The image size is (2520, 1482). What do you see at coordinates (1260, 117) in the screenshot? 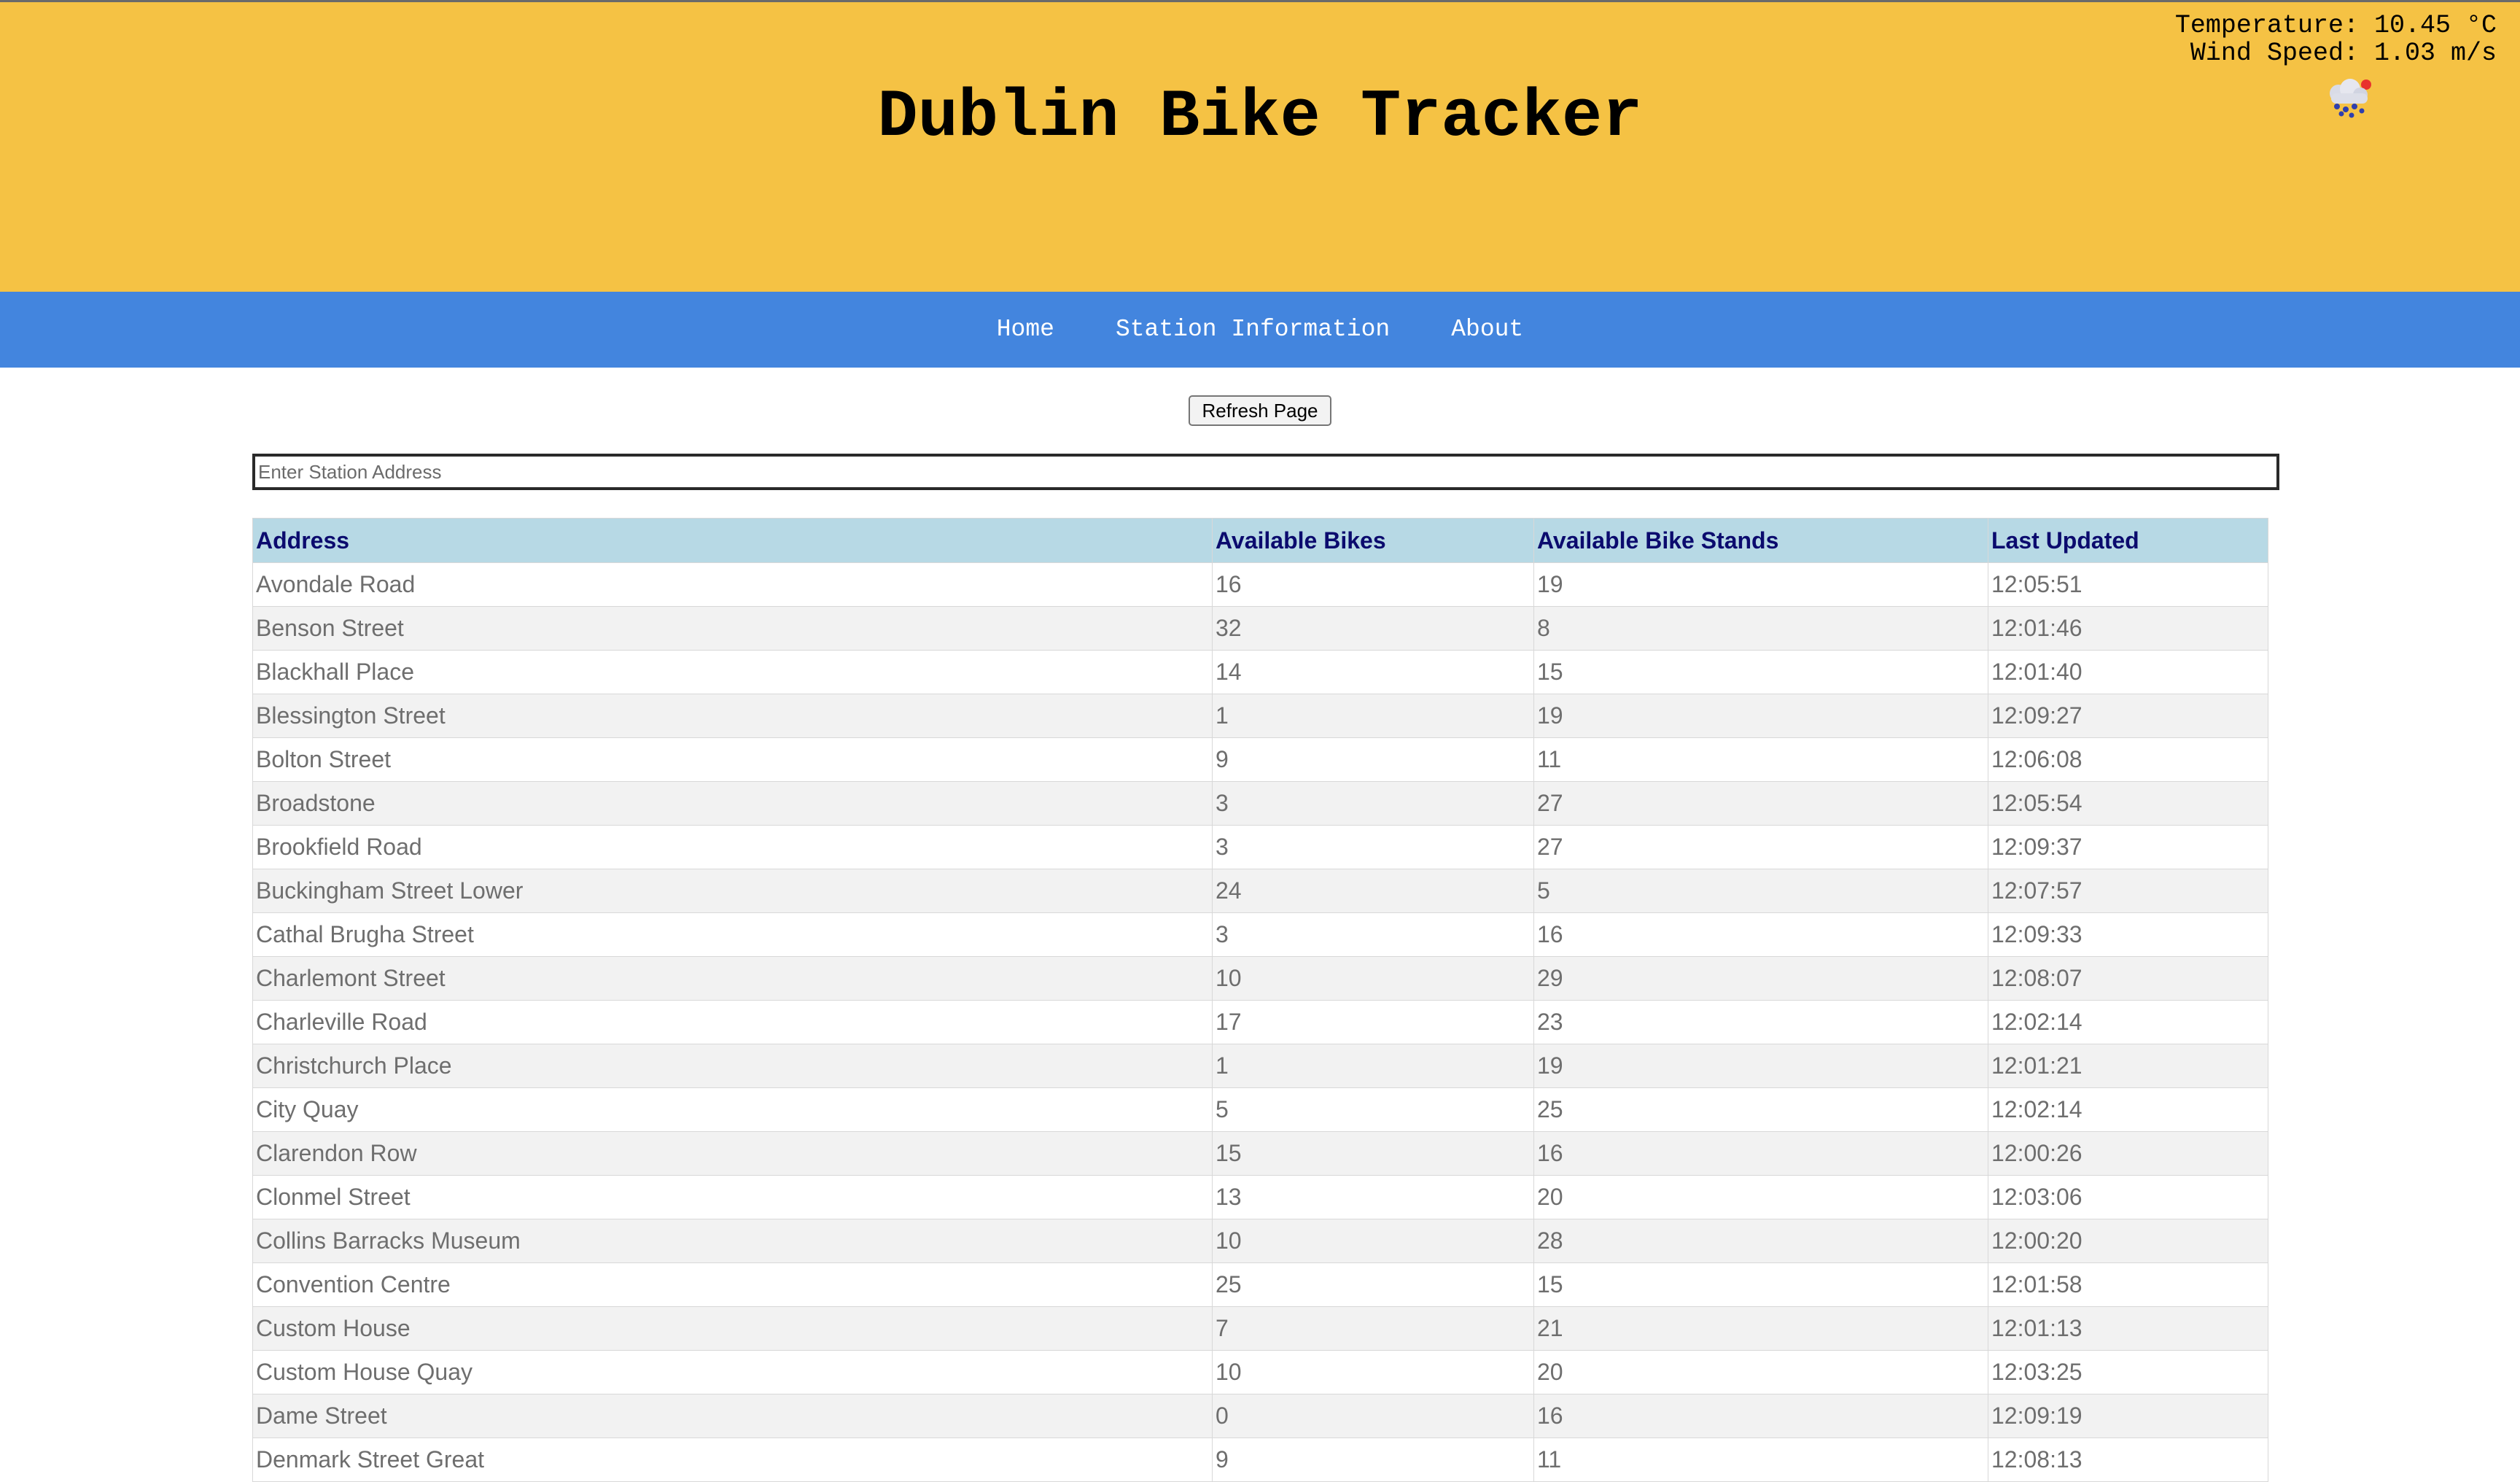
I see `site-title: Dublin Bike Tracker` at bounding box center [1260, 117].